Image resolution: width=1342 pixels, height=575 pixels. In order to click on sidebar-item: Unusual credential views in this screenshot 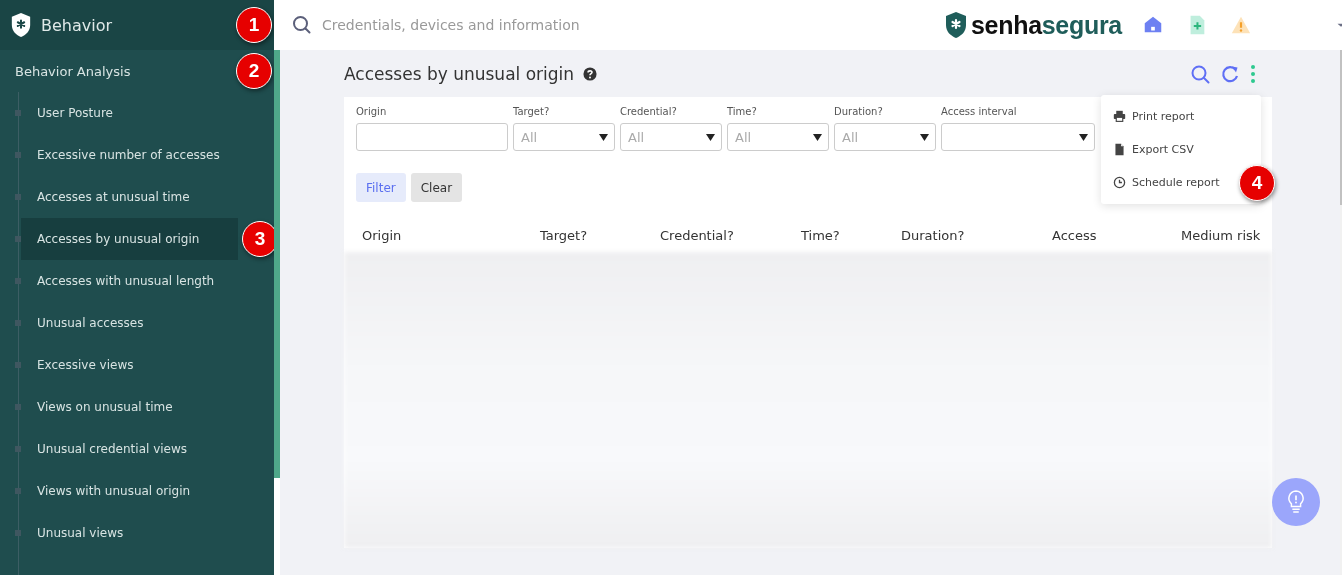, I will do `click(147, 449)`.